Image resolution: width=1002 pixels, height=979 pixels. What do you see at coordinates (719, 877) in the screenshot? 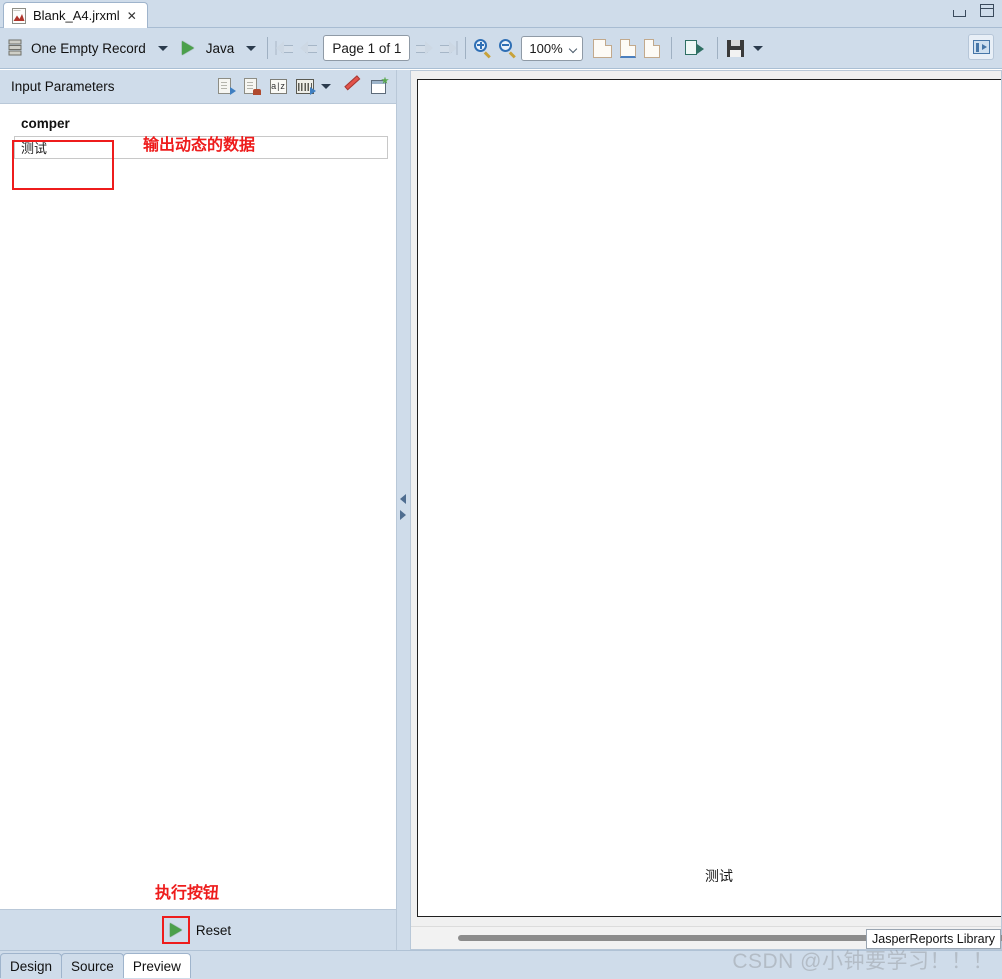
I see `report-page-text: 测试` at bounding box center [719, 877].